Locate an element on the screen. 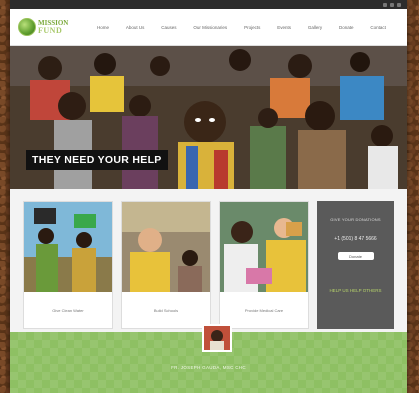  nav-item-home: Home is located at coordinates (103, 27).